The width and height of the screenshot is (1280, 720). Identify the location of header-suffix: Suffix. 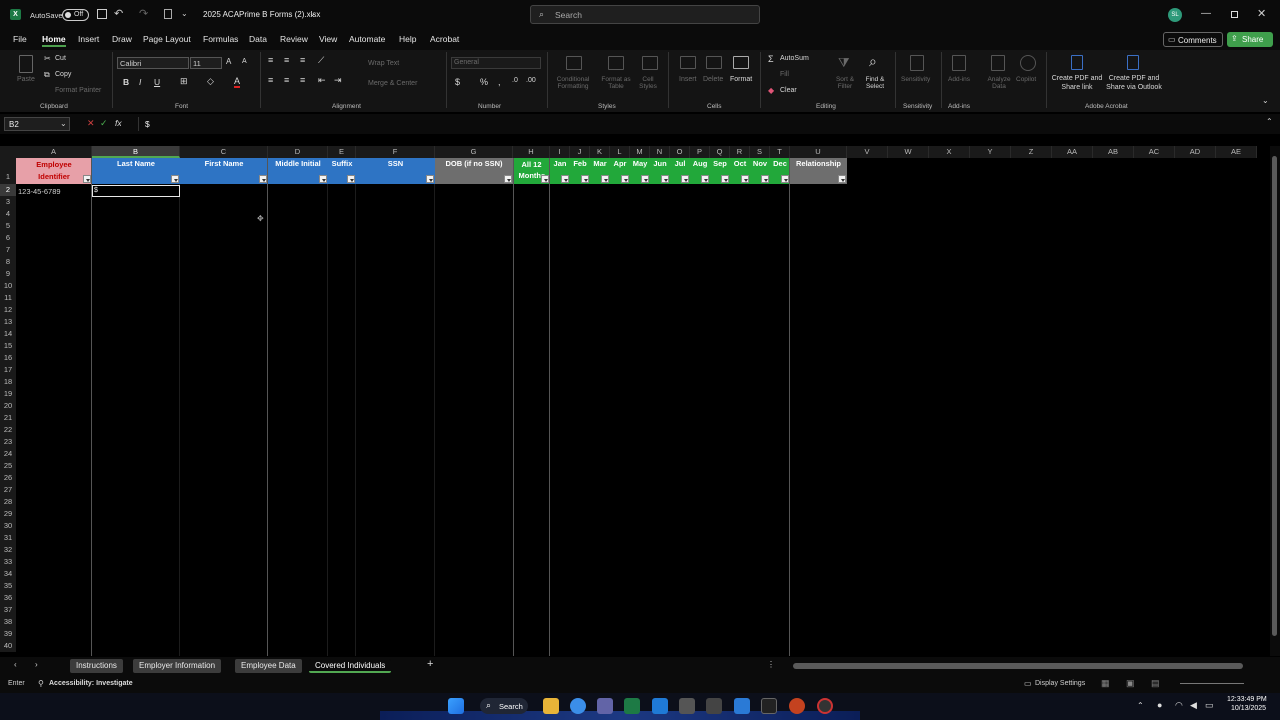
(342, 171).